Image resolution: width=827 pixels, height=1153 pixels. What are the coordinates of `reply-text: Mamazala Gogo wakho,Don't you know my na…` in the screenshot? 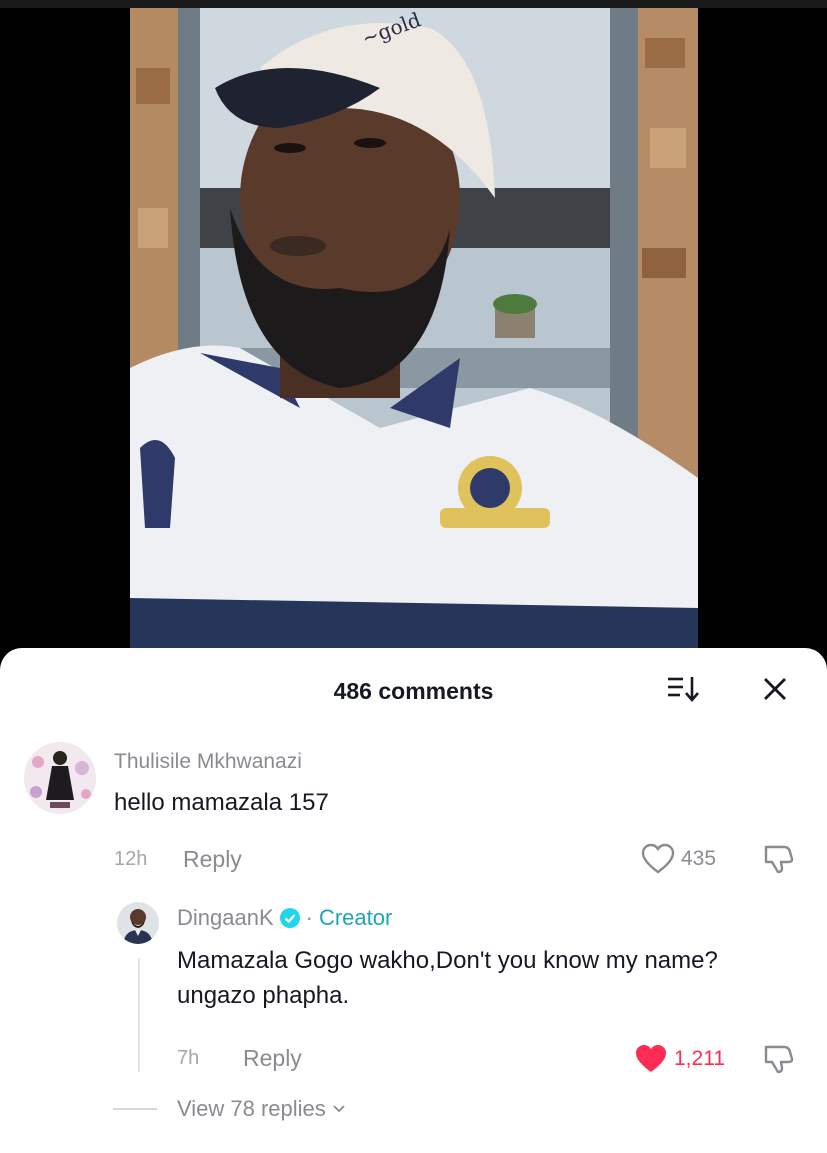 It's located at (447, 978).